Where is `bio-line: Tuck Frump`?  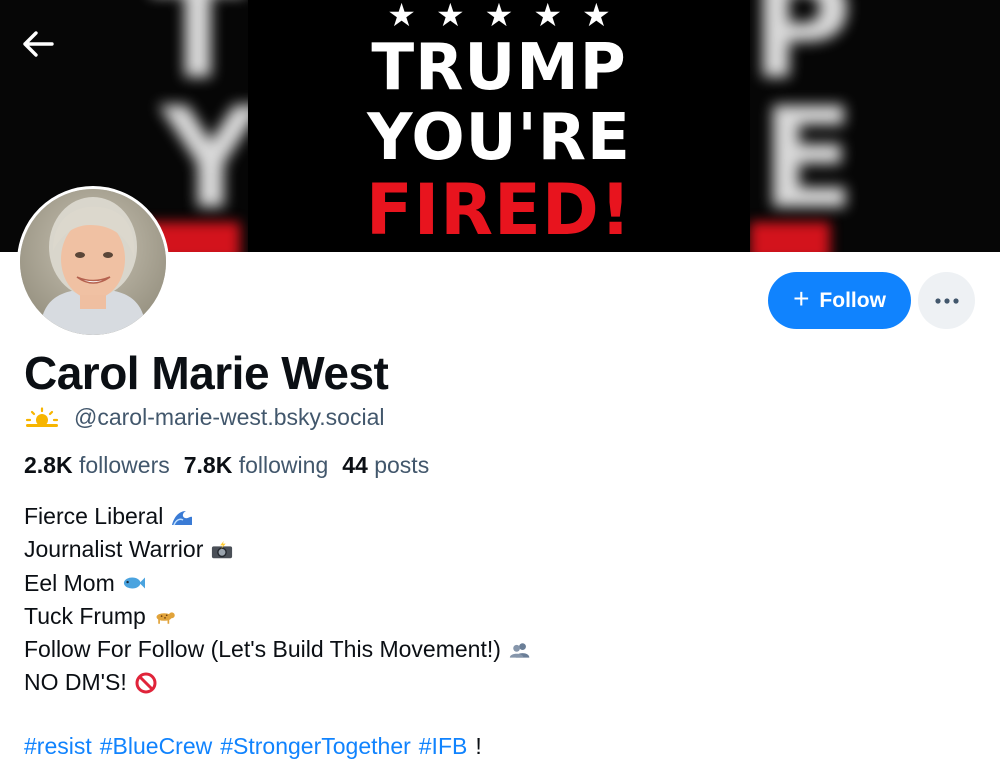 bio-line: Tuck Frump is located at coordinates (277, 616).